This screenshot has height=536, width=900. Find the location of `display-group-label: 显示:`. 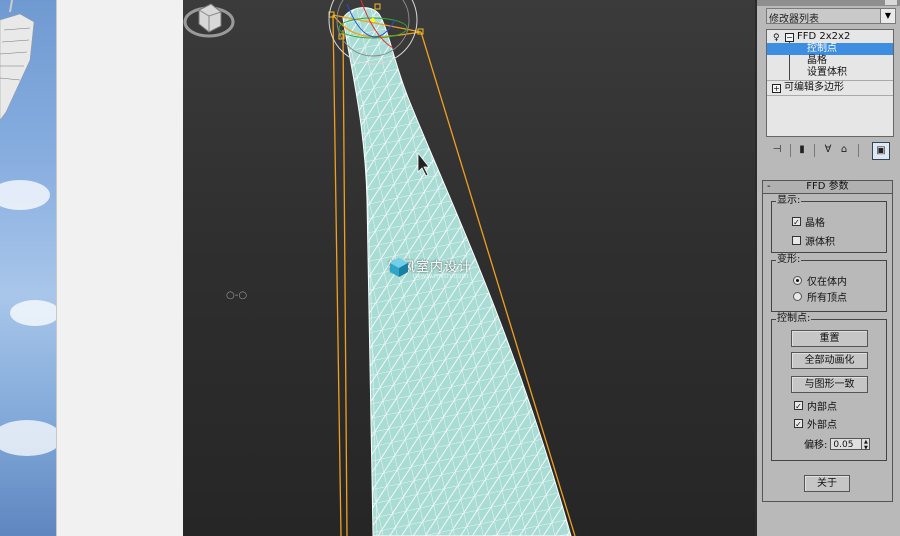

display-group-label: 显示: is located at coordinates (789, 201).